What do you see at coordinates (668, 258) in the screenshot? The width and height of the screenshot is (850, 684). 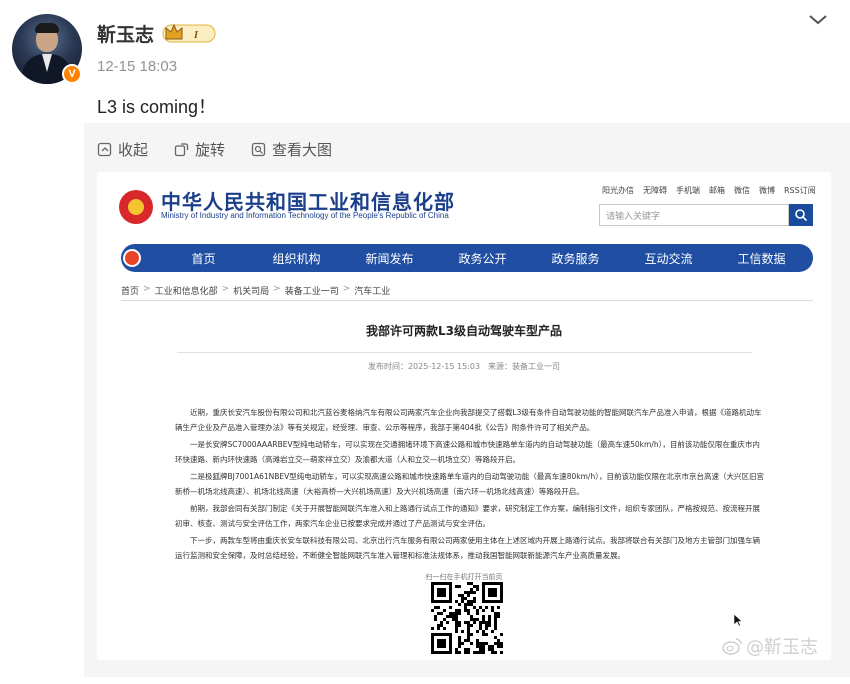 I see `nav-item-interaction: 互动交流` at bounding box center [668, 258].